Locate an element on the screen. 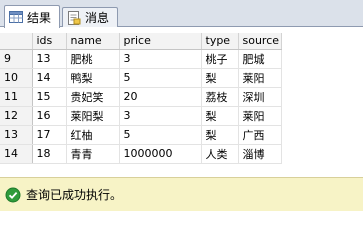 The image size is (363, 240). results-tabbar: 结果 消息 is located at coordinates (181, 14).